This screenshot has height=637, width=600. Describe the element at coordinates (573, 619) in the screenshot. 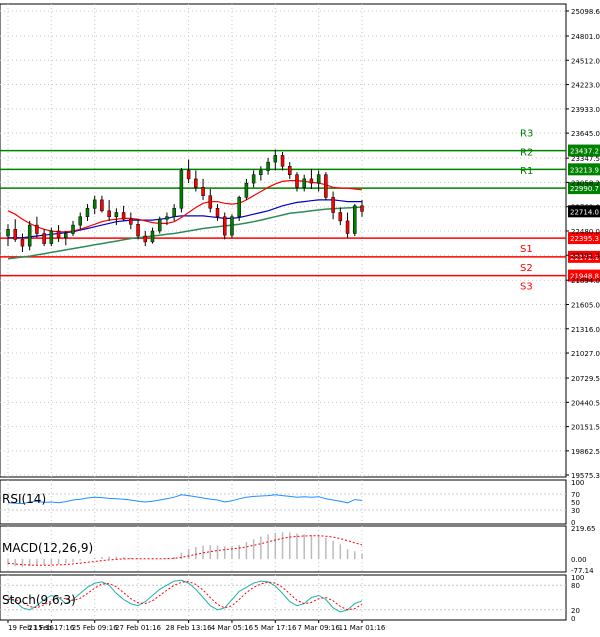

I see `stoch-tick-label: 0` at that location.